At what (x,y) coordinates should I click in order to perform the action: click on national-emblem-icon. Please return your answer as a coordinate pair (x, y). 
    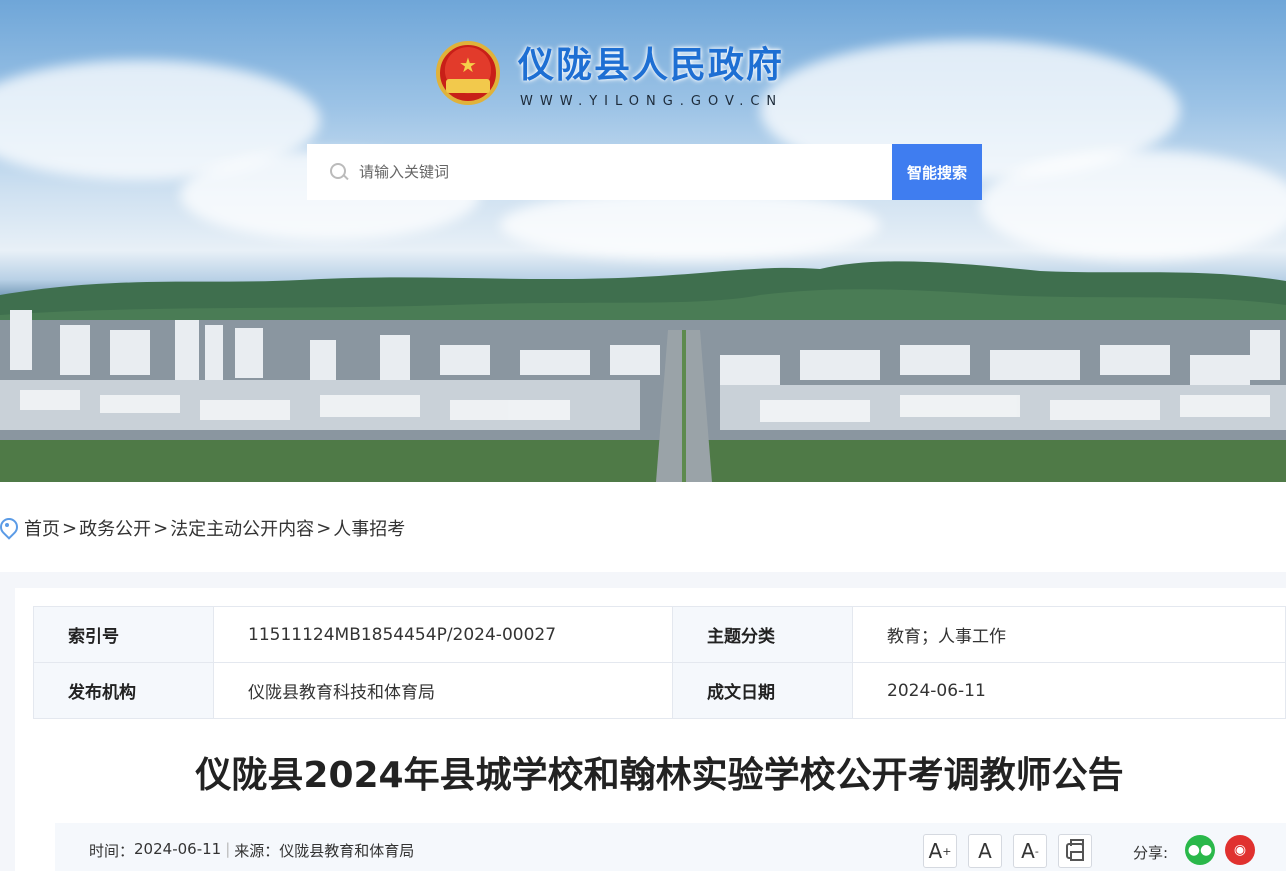
    Looking at the image, I should click on (468, 72).